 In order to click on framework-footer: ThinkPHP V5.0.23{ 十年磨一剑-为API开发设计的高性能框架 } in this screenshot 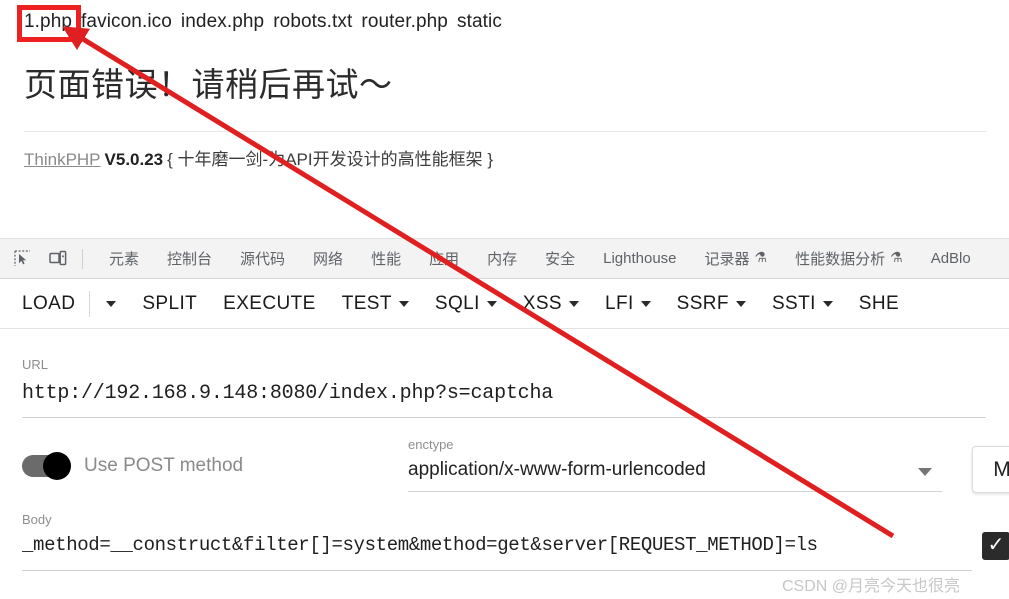, I will do `click(258, 157)`.